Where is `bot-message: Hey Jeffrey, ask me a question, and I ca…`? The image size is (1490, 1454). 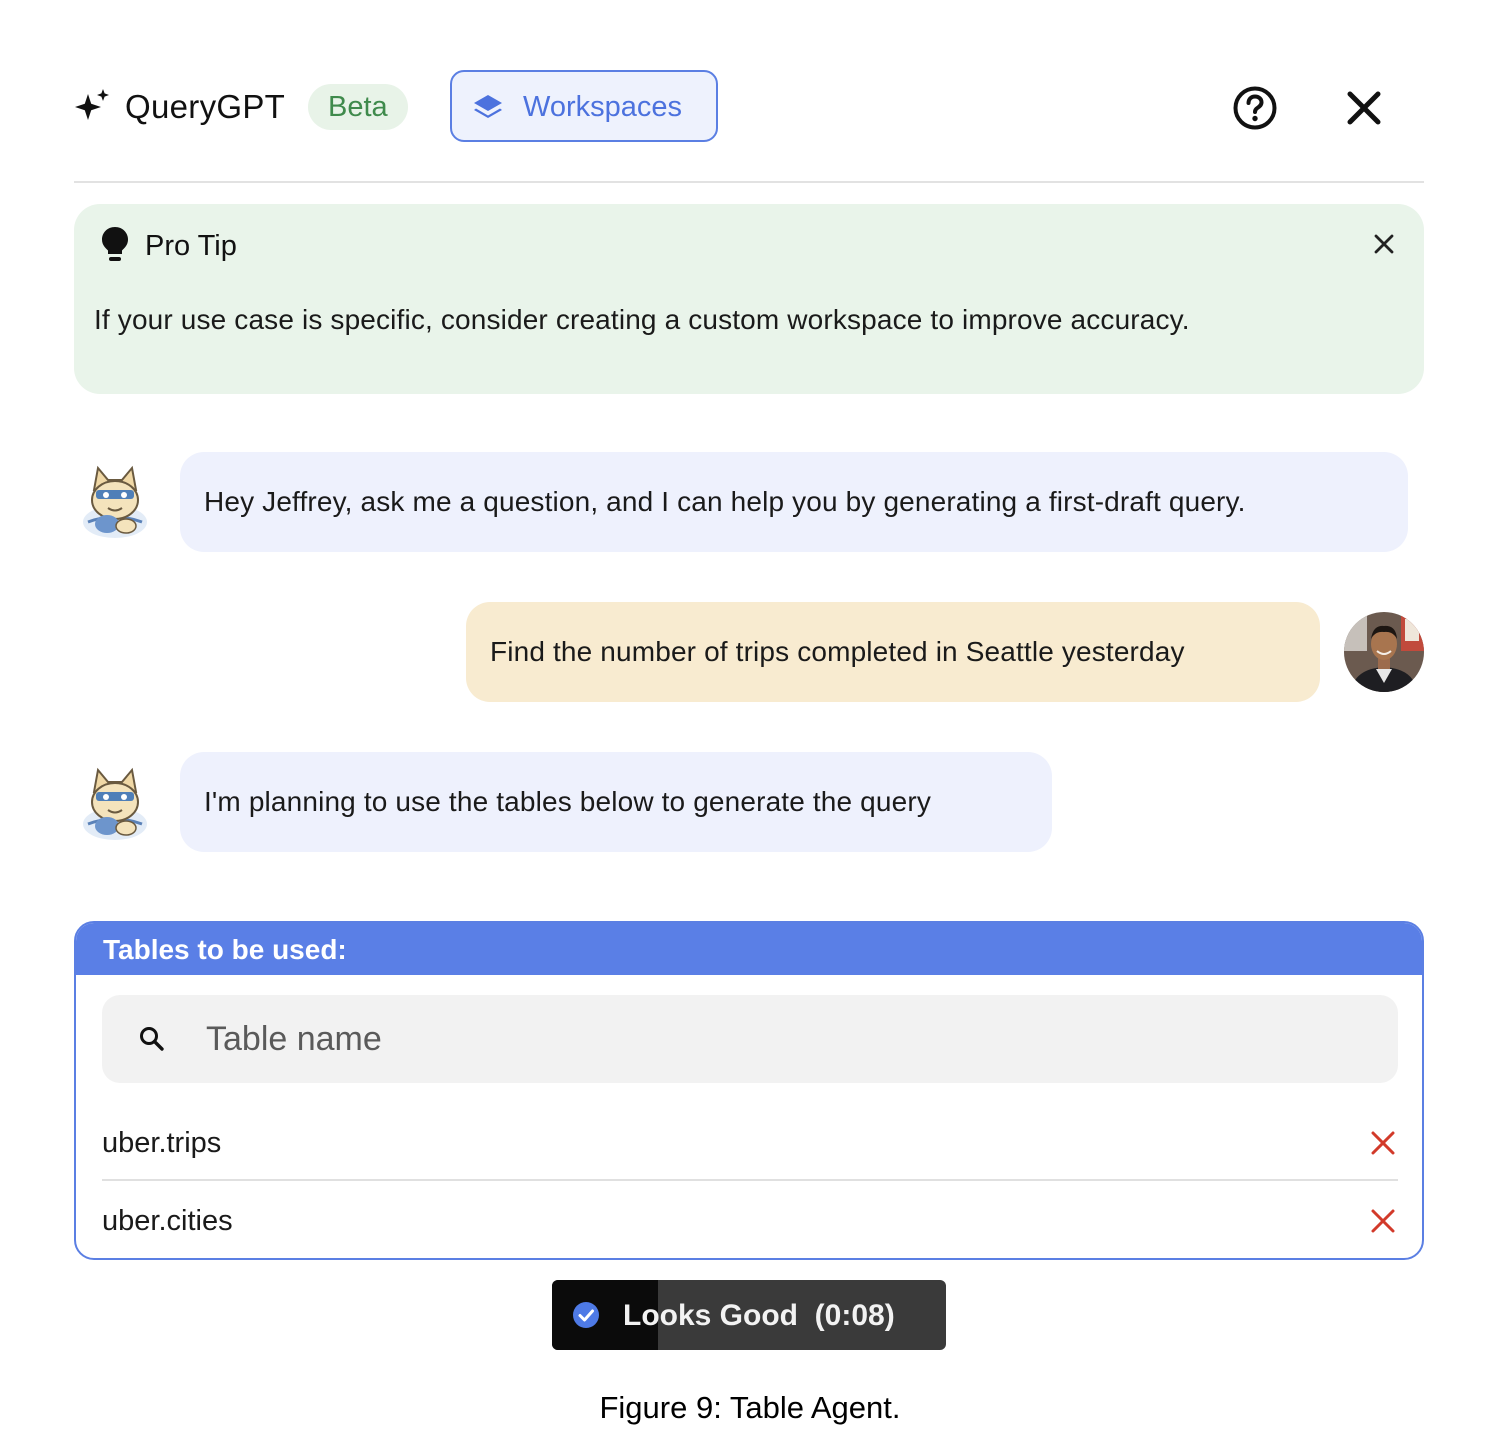 bot-message: Hey Jeffrey, ask me a question, and I ca… is located at coordinates (794, 502).